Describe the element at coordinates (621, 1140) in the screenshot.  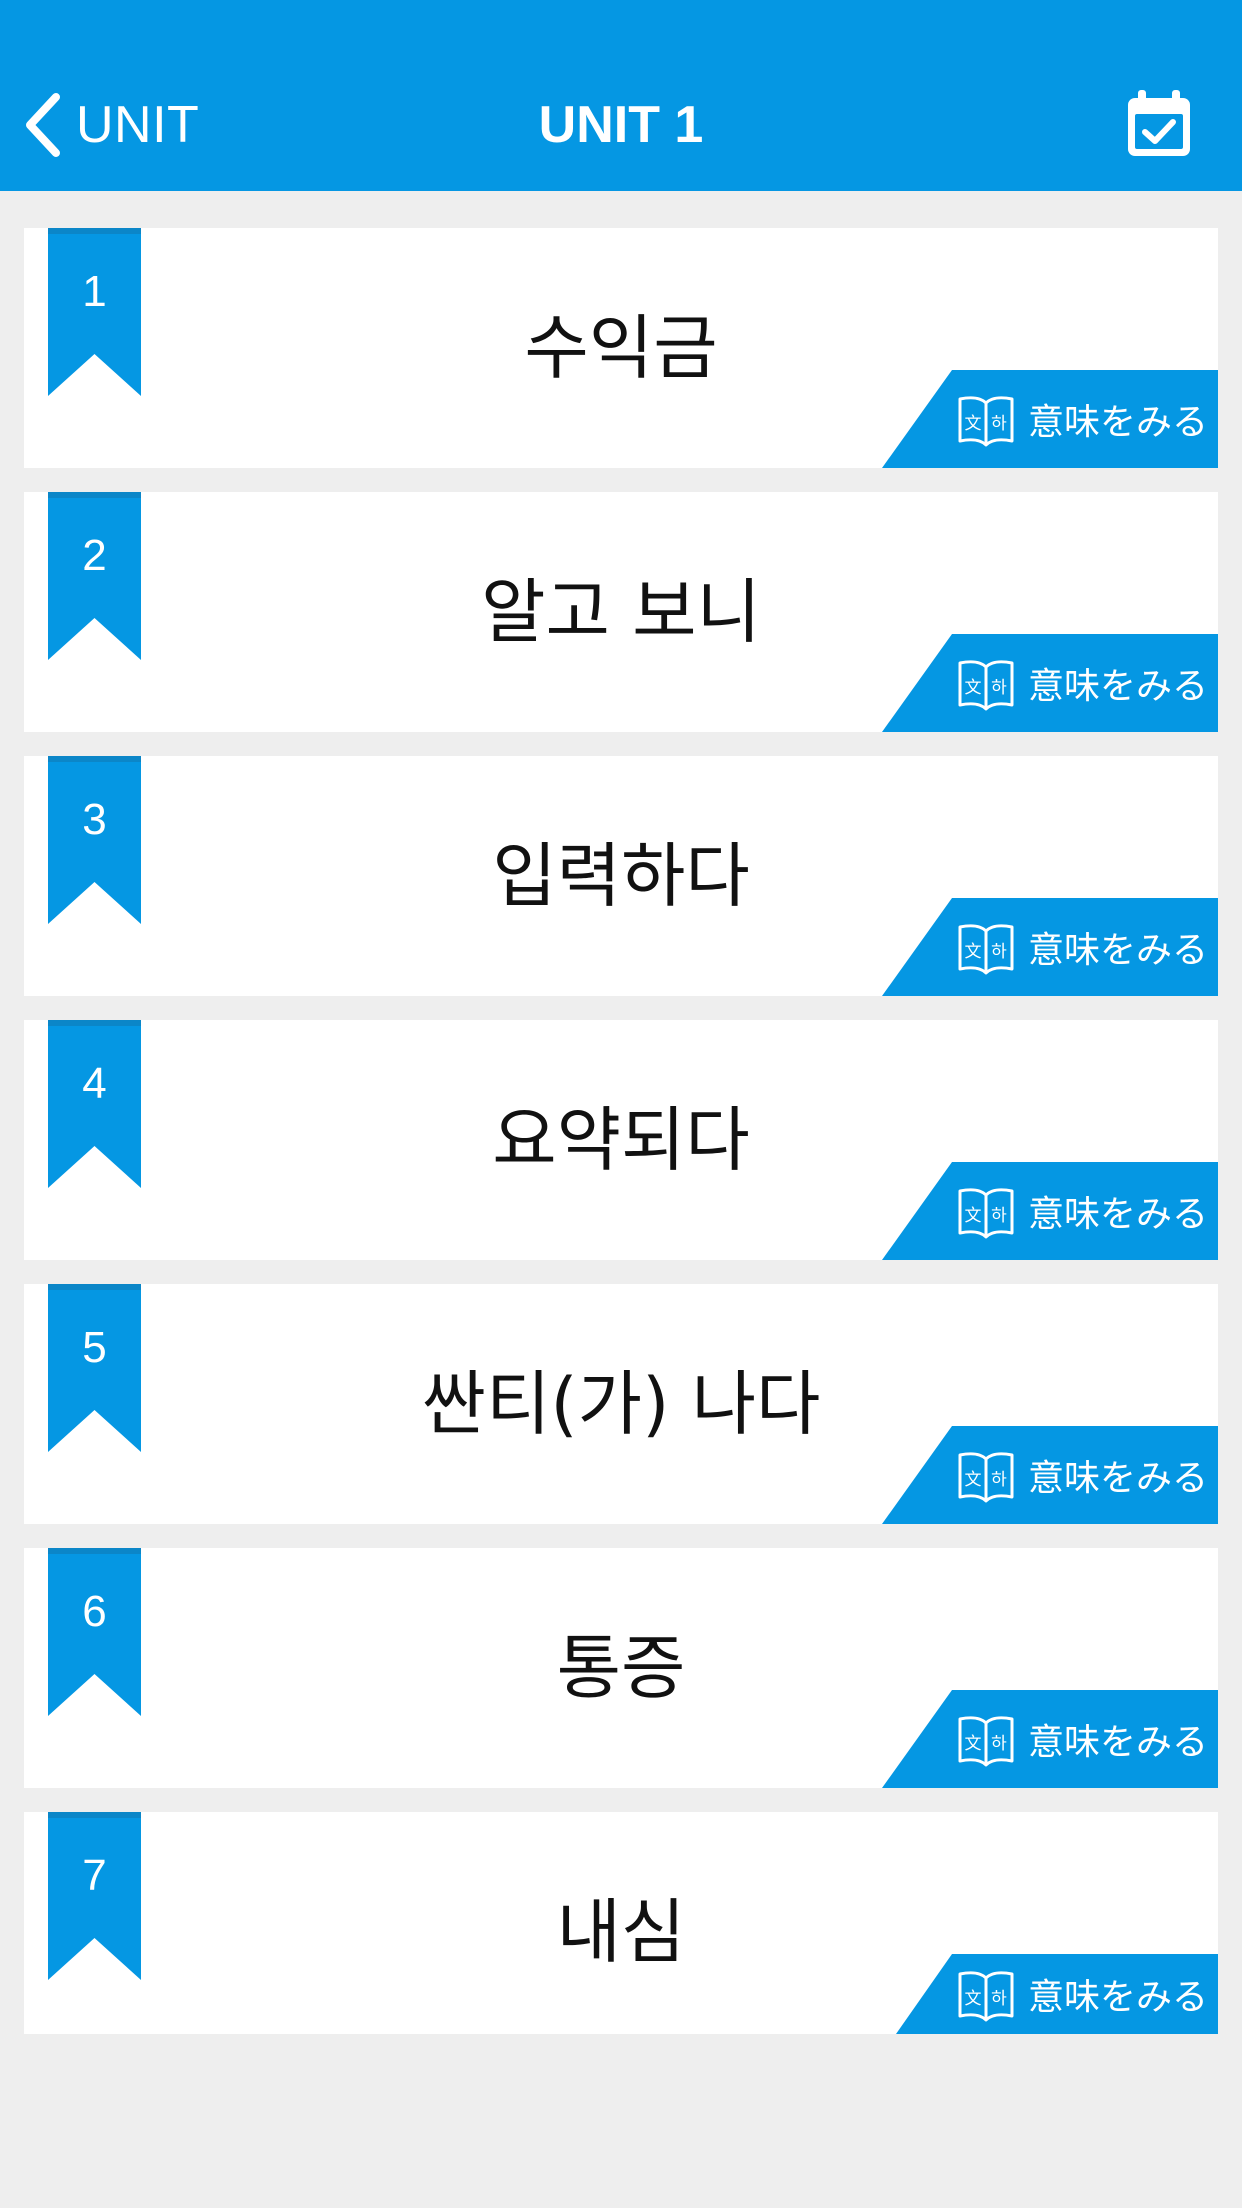
I see `list-item: 4 요약되다 文 하 意味をみる` at that location.